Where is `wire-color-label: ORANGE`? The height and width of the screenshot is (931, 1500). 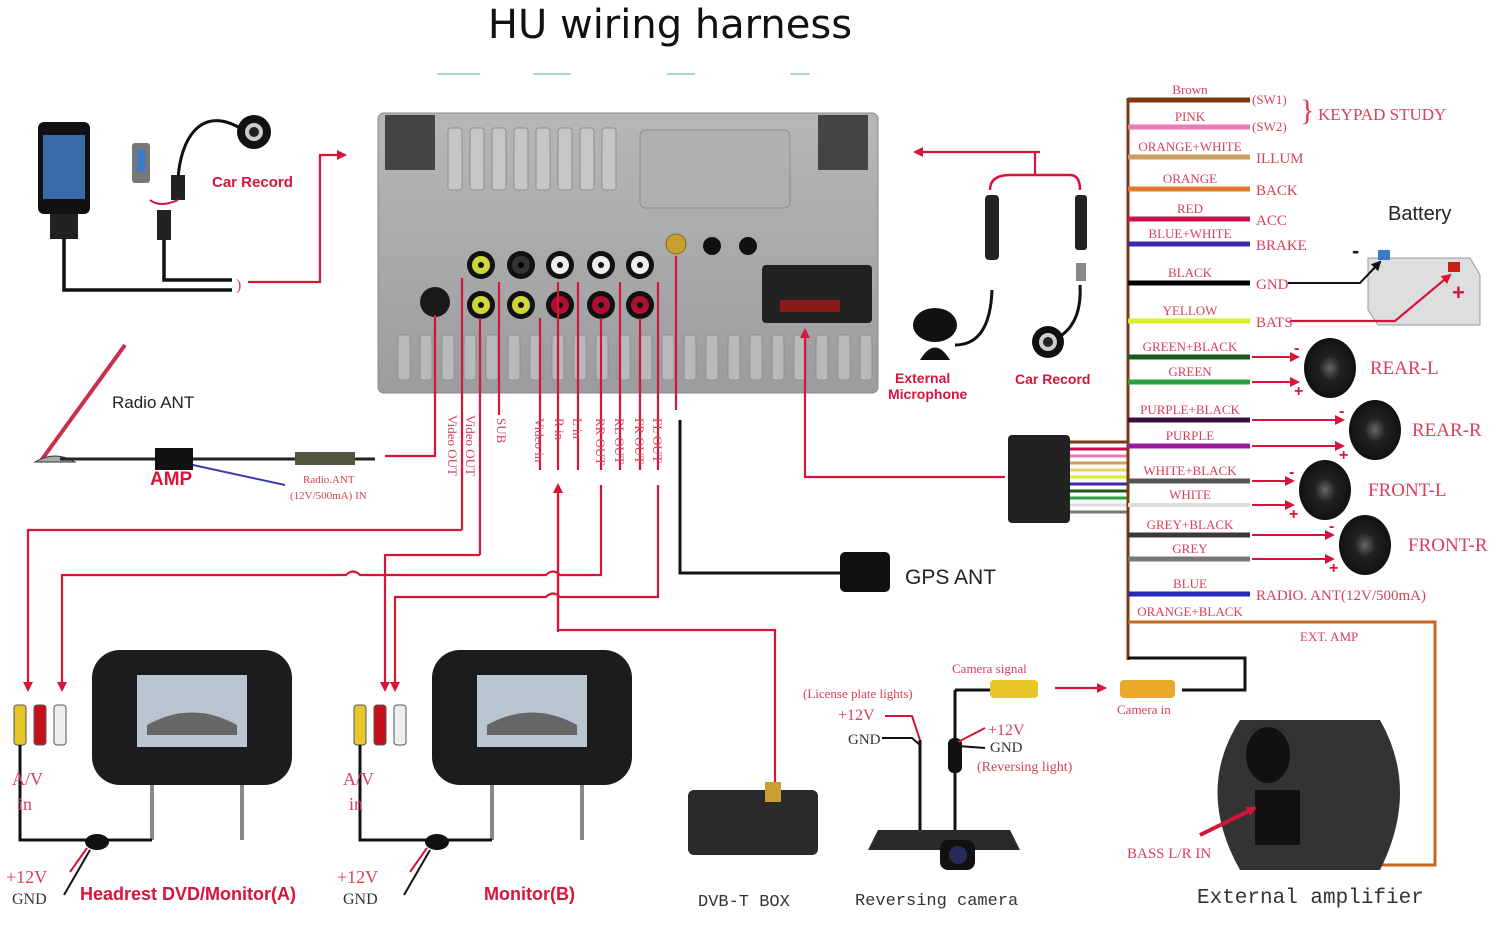
wire-color-label: ORANGE is located at coordinates (1190, 178).